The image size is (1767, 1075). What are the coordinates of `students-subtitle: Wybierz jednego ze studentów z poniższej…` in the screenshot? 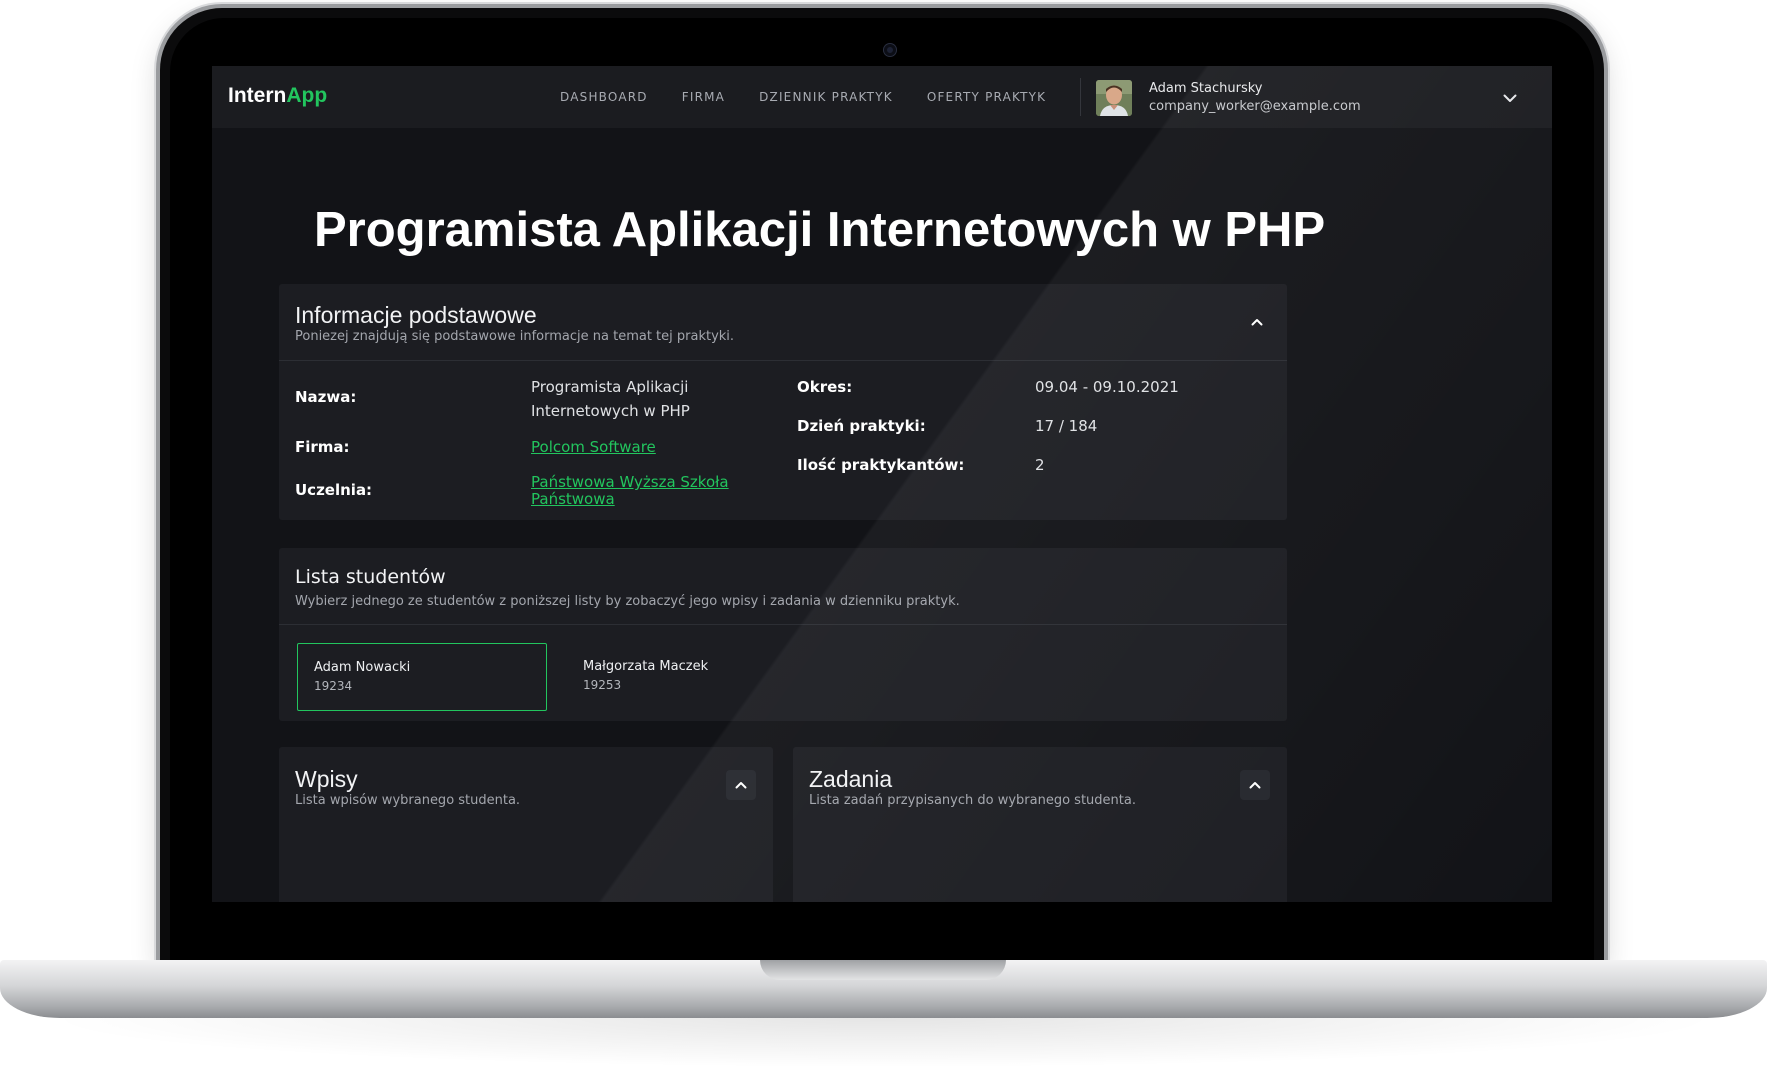 It's located at (627, 601).